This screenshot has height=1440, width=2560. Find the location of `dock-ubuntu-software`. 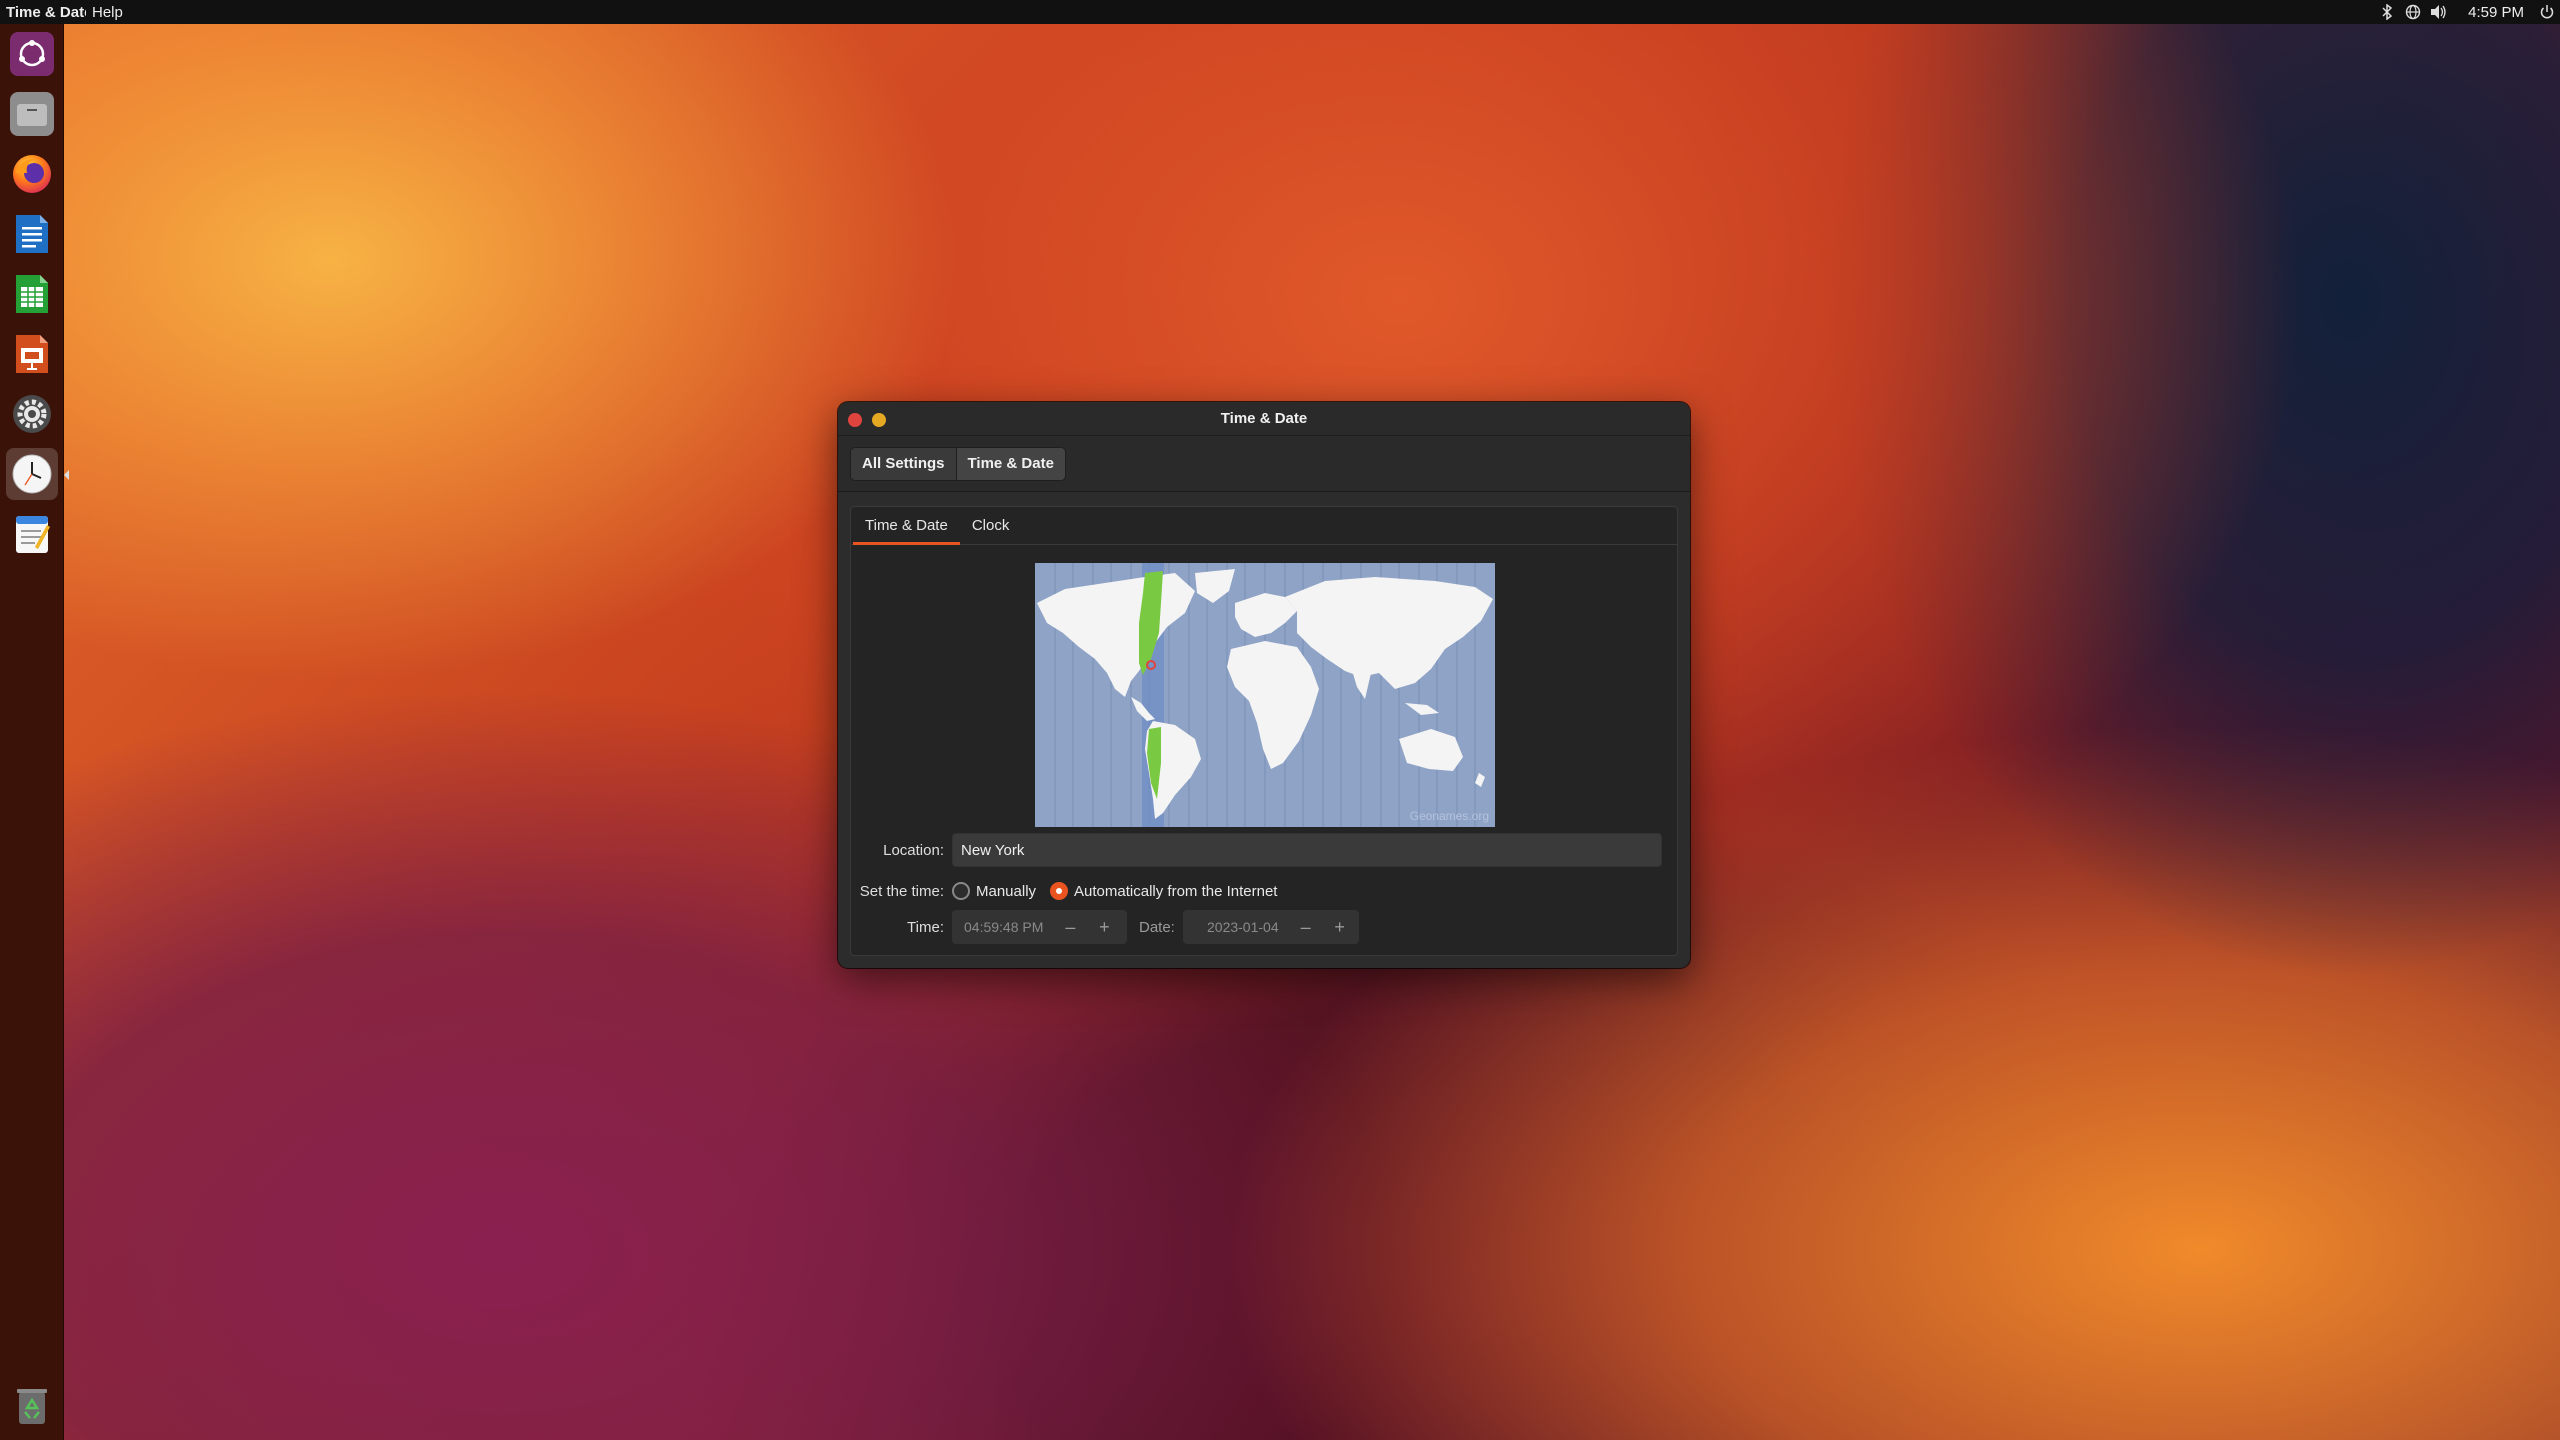

dock-ubuntu-software is located at coordinates (32, 54).